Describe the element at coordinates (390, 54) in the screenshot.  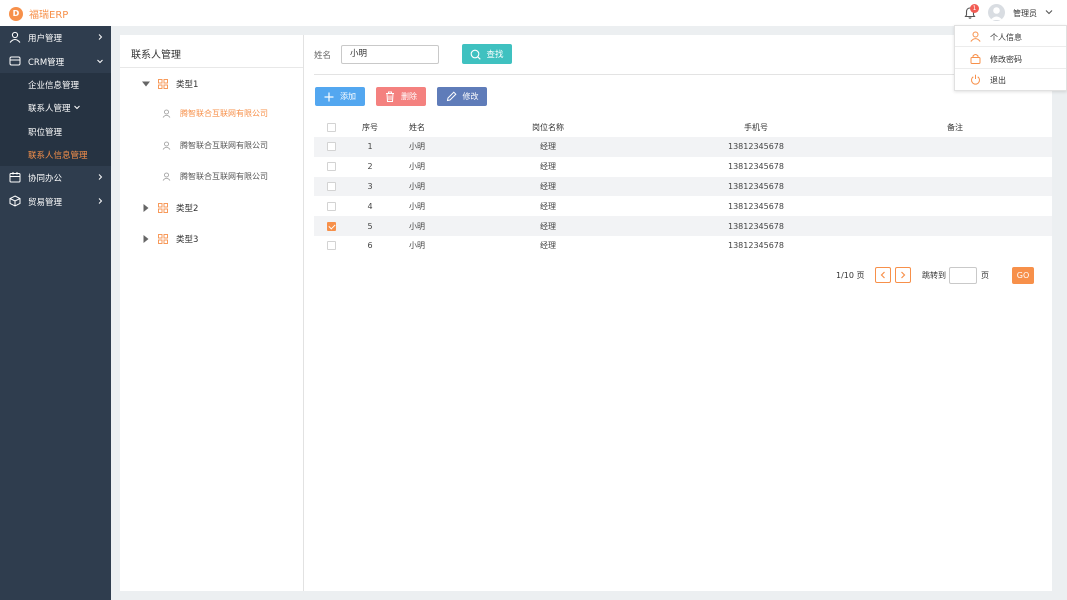
I see `name-search-input: 小明` at that location.